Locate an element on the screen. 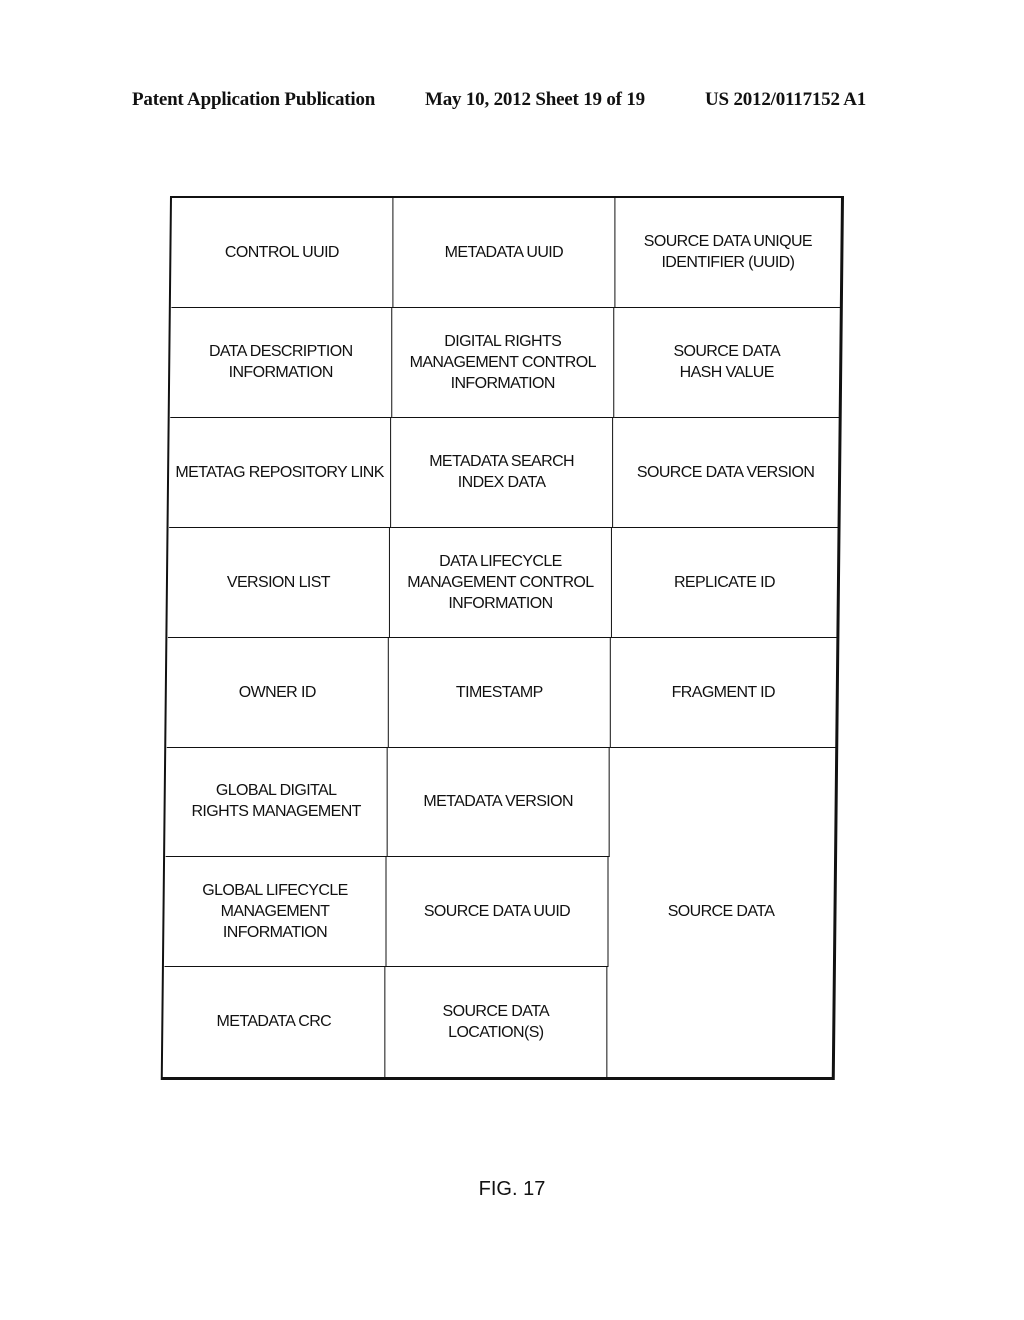  publication-number: US 2012/0117152 A1 is located at coordinates (786, 99).